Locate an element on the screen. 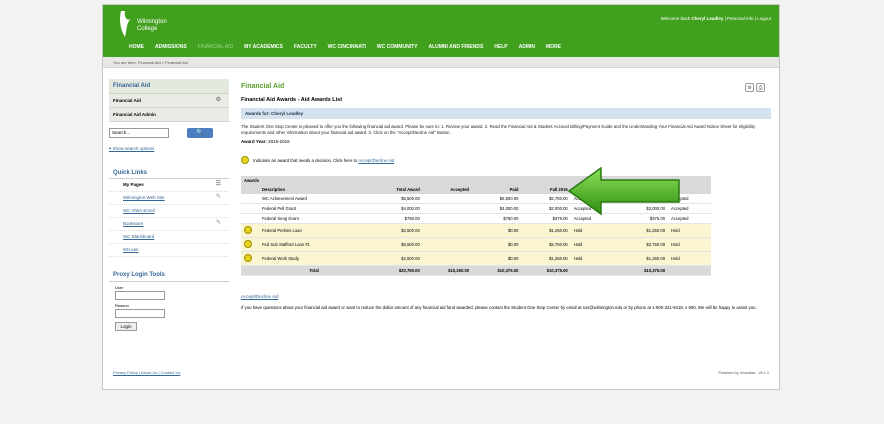 The image size is (884, 424). proxy-login-title: Proxy Login Tools is located at coordinates (169, 275).